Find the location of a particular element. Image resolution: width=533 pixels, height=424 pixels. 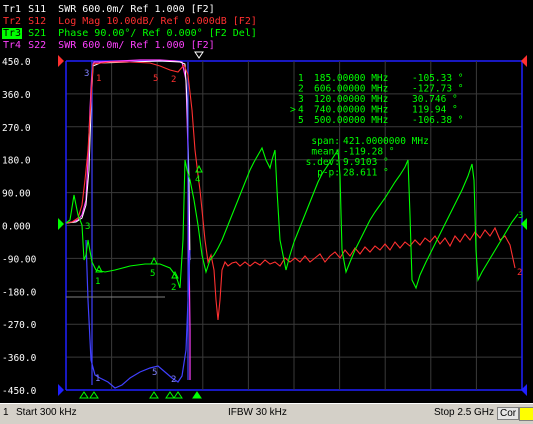

start-frequency: Start 300 kHz is located at coordinates (46, 412).